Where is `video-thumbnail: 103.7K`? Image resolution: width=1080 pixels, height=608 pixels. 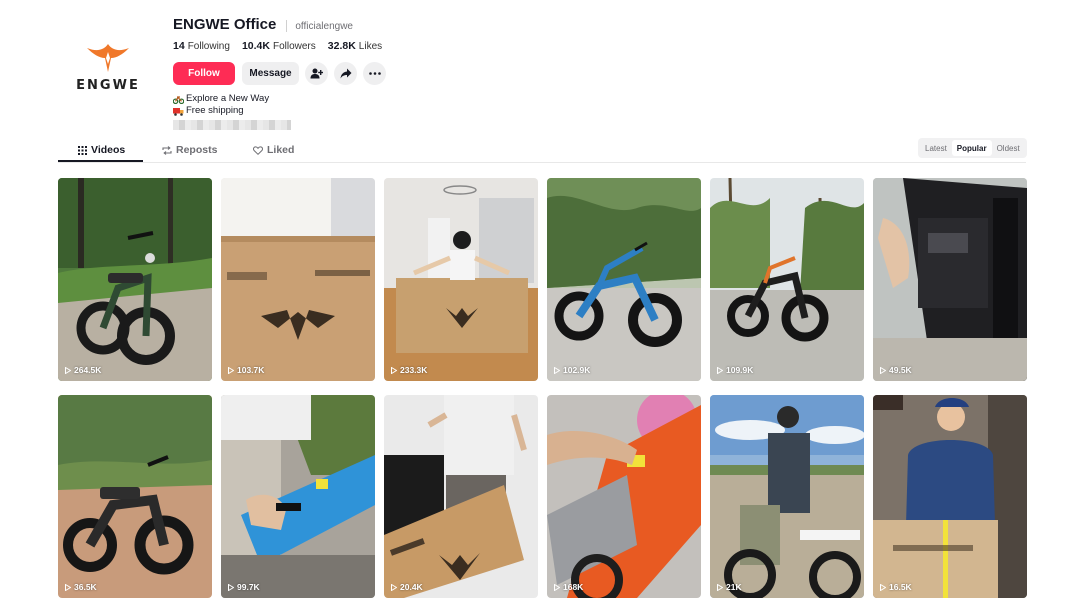 video-thumbnail: 103.7K is located at coordinates (298, 279).